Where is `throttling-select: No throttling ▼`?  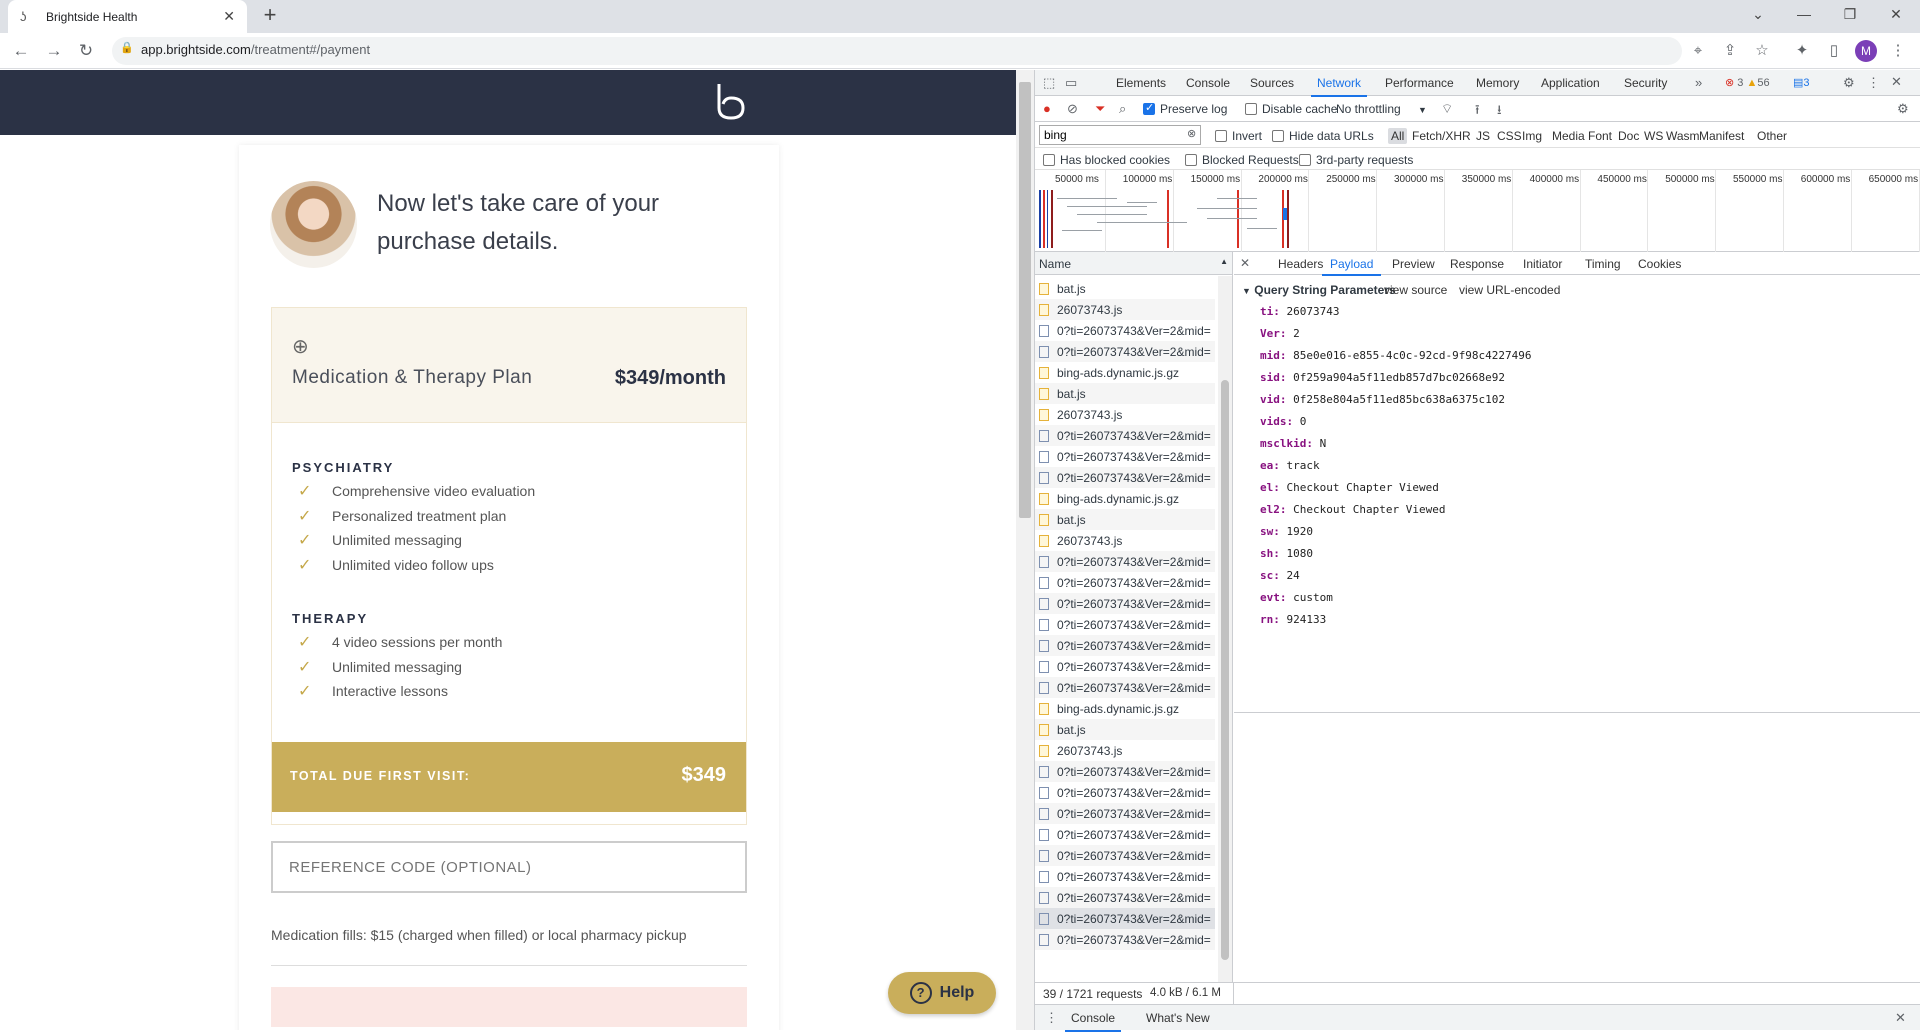
throttling-select: No throttling ▼ is located at coordinates (1381, 109).